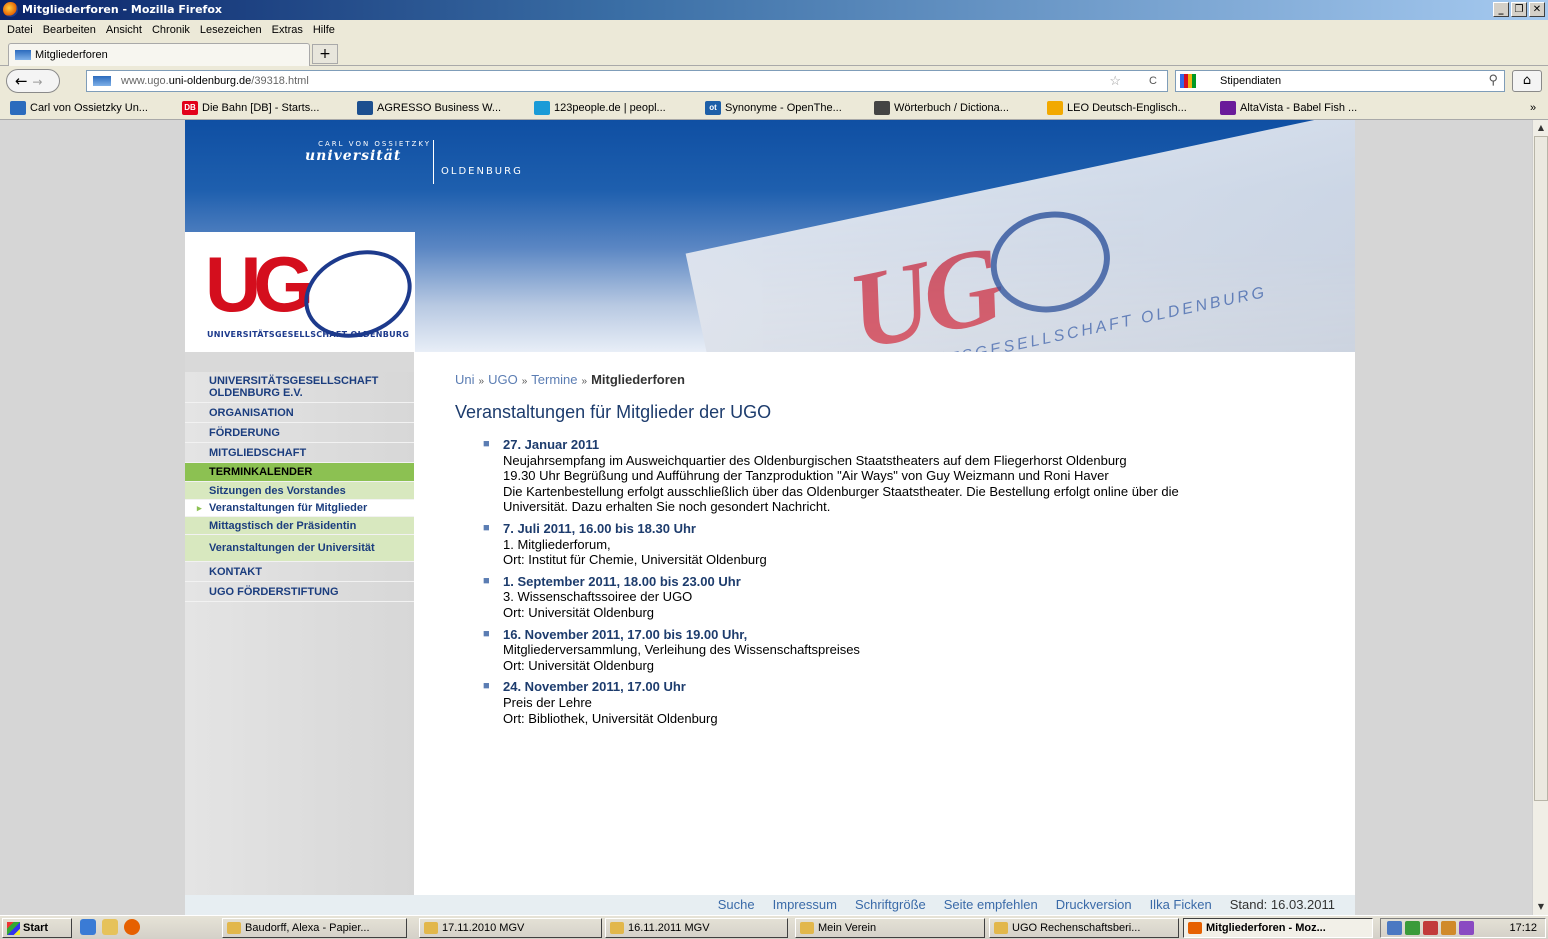 This screenshot has height=939, width=1548. What do you see at coordinates (289, 30) in the screenshot?
I see `menu-extras: Extras` at bounding box center [289, 30].